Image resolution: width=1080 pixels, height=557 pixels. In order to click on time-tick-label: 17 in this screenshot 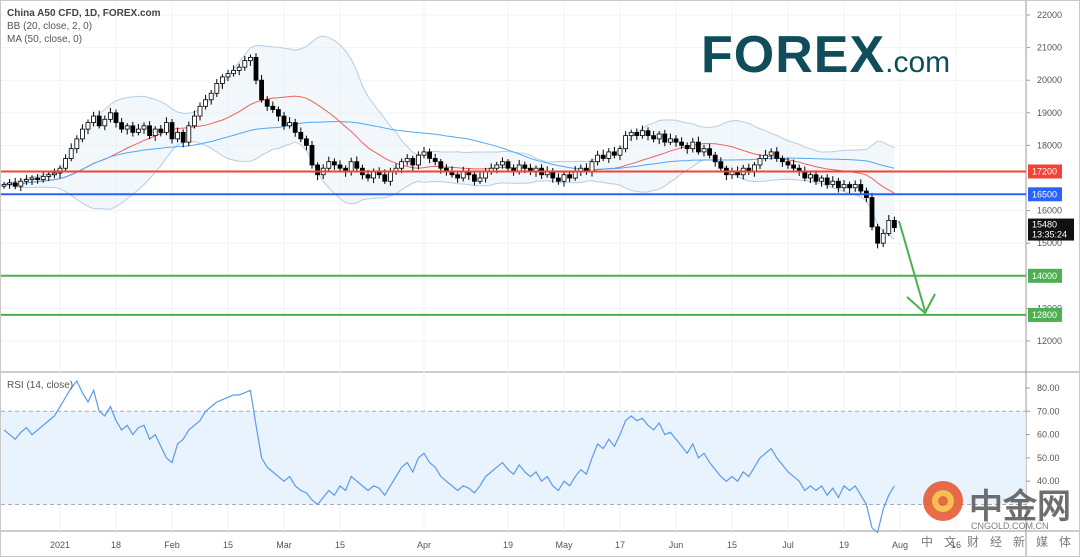, I will do `click(620, 545)`.